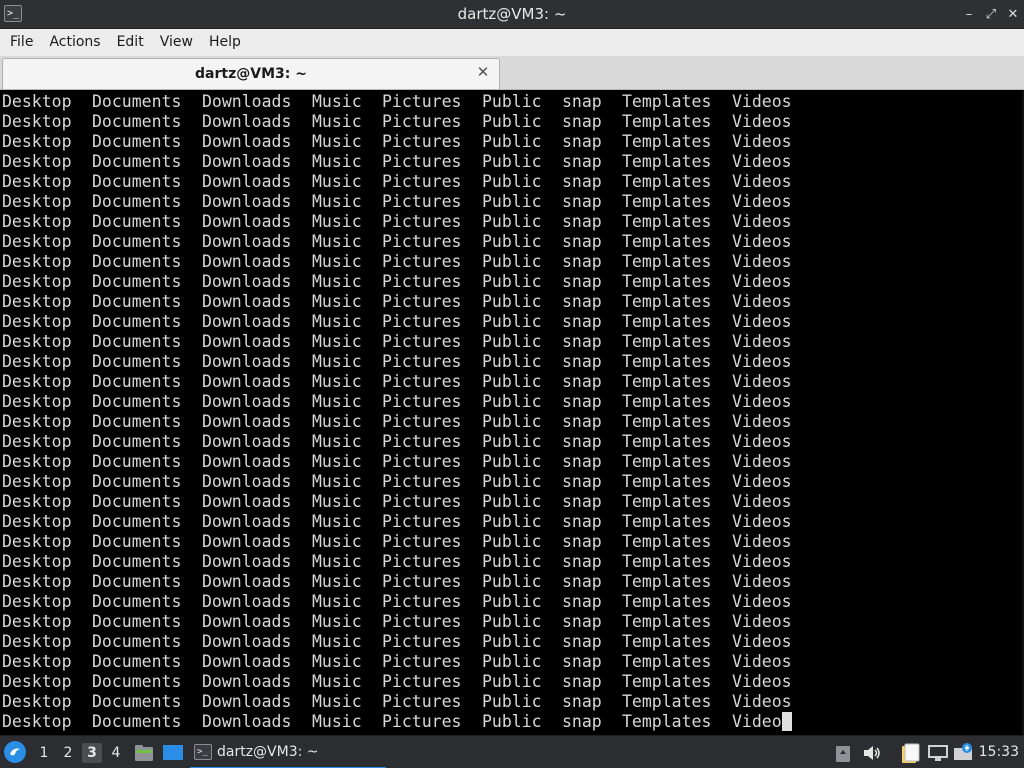 The height and width of the screenshot is (768, 1024). Describe the element at coordinates (176, 42) in the screenshot. I see `menu-view: View` at that location.